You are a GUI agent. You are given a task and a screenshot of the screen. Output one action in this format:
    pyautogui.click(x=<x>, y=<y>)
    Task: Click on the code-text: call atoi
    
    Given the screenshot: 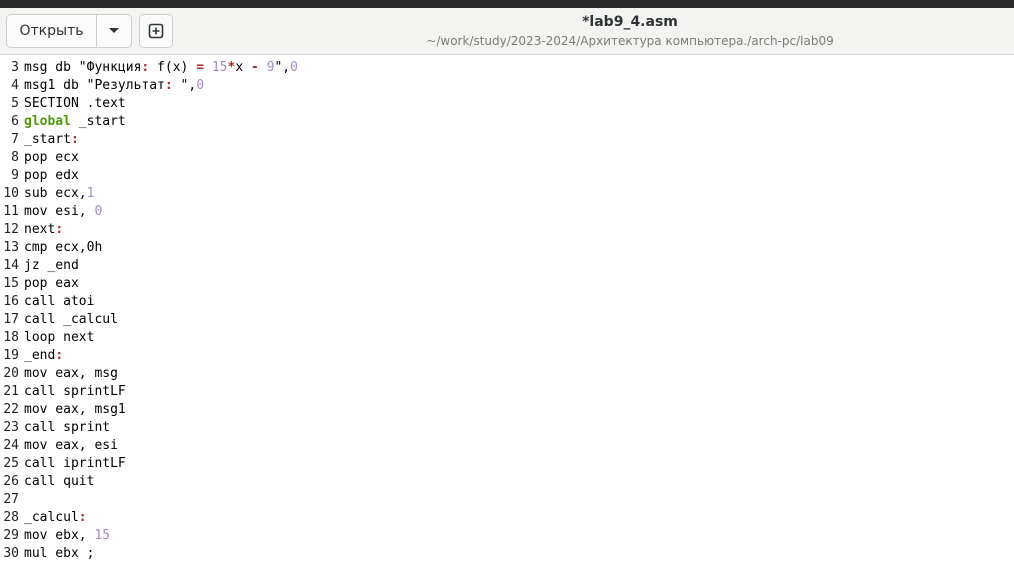 What is the action you would take?
    pyautogui.click(x=59, y=302)
    